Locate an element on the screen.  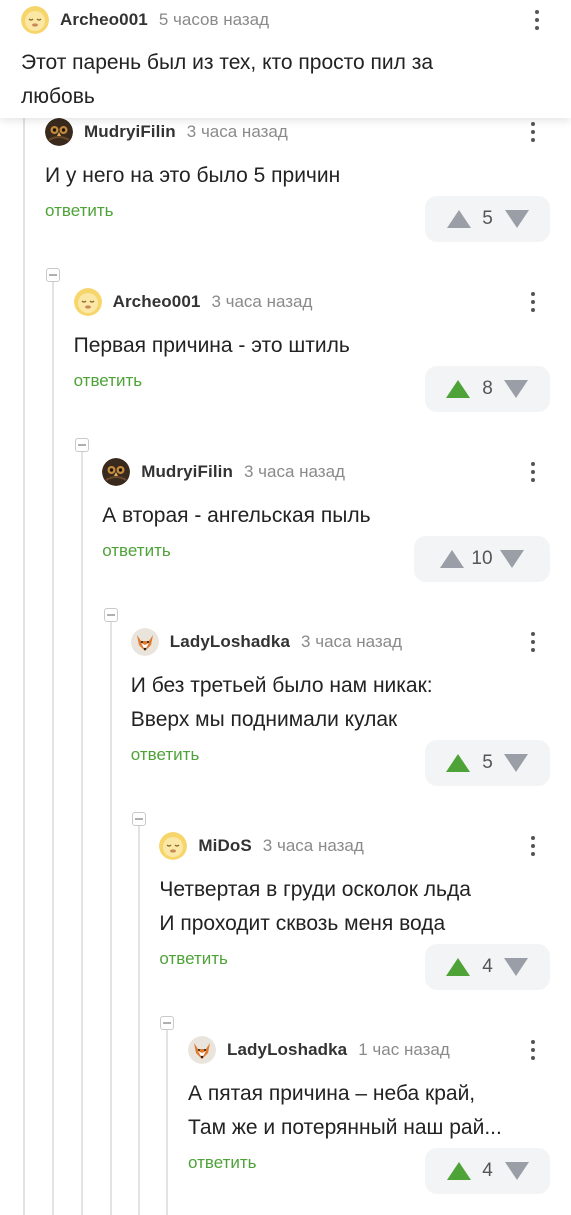
comment-text-line: И у него на это было 5 причин is located at coordinates (193, 175).